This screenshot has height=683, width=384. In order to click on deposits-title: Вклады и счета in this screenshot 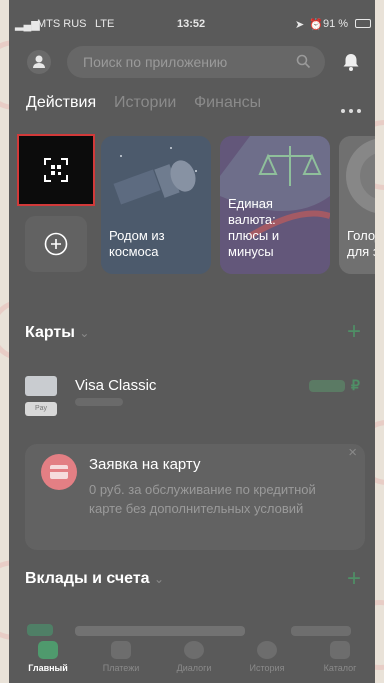, I will do `click(87, 578)`.